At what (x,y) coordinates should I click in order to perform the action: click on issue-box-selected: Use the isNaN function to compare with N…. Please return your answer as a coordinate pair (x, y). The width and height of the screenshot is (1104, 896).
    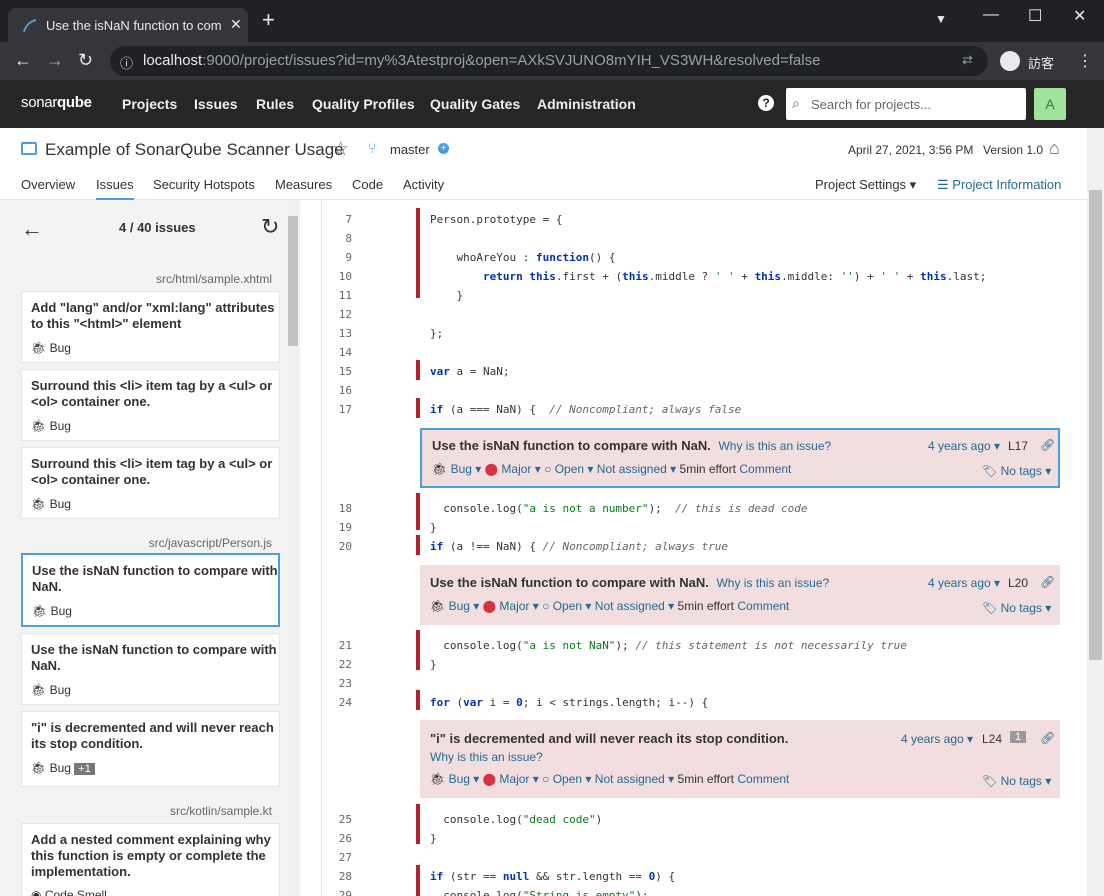
    Looking at the image, I should click on (740, 458).